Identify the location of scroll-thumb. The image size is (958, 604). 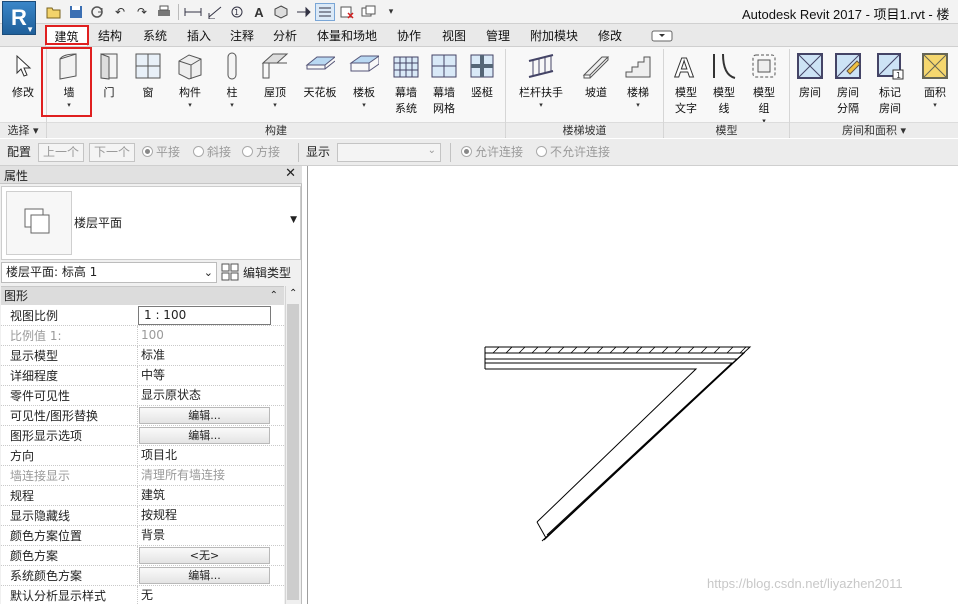
(293, 452).